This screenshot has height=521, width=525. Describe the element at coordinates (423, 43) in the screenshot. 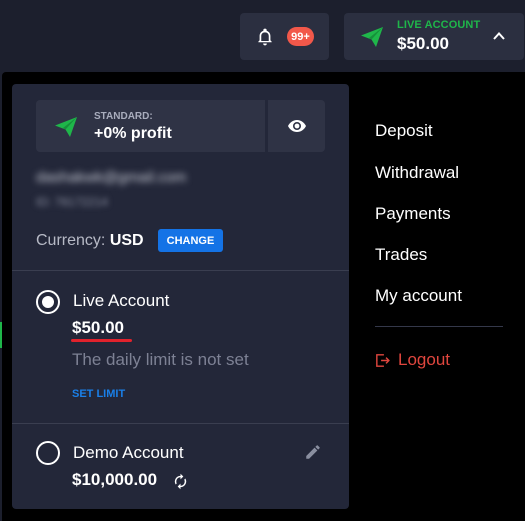

I see `account-balance: $50.00` at that location.